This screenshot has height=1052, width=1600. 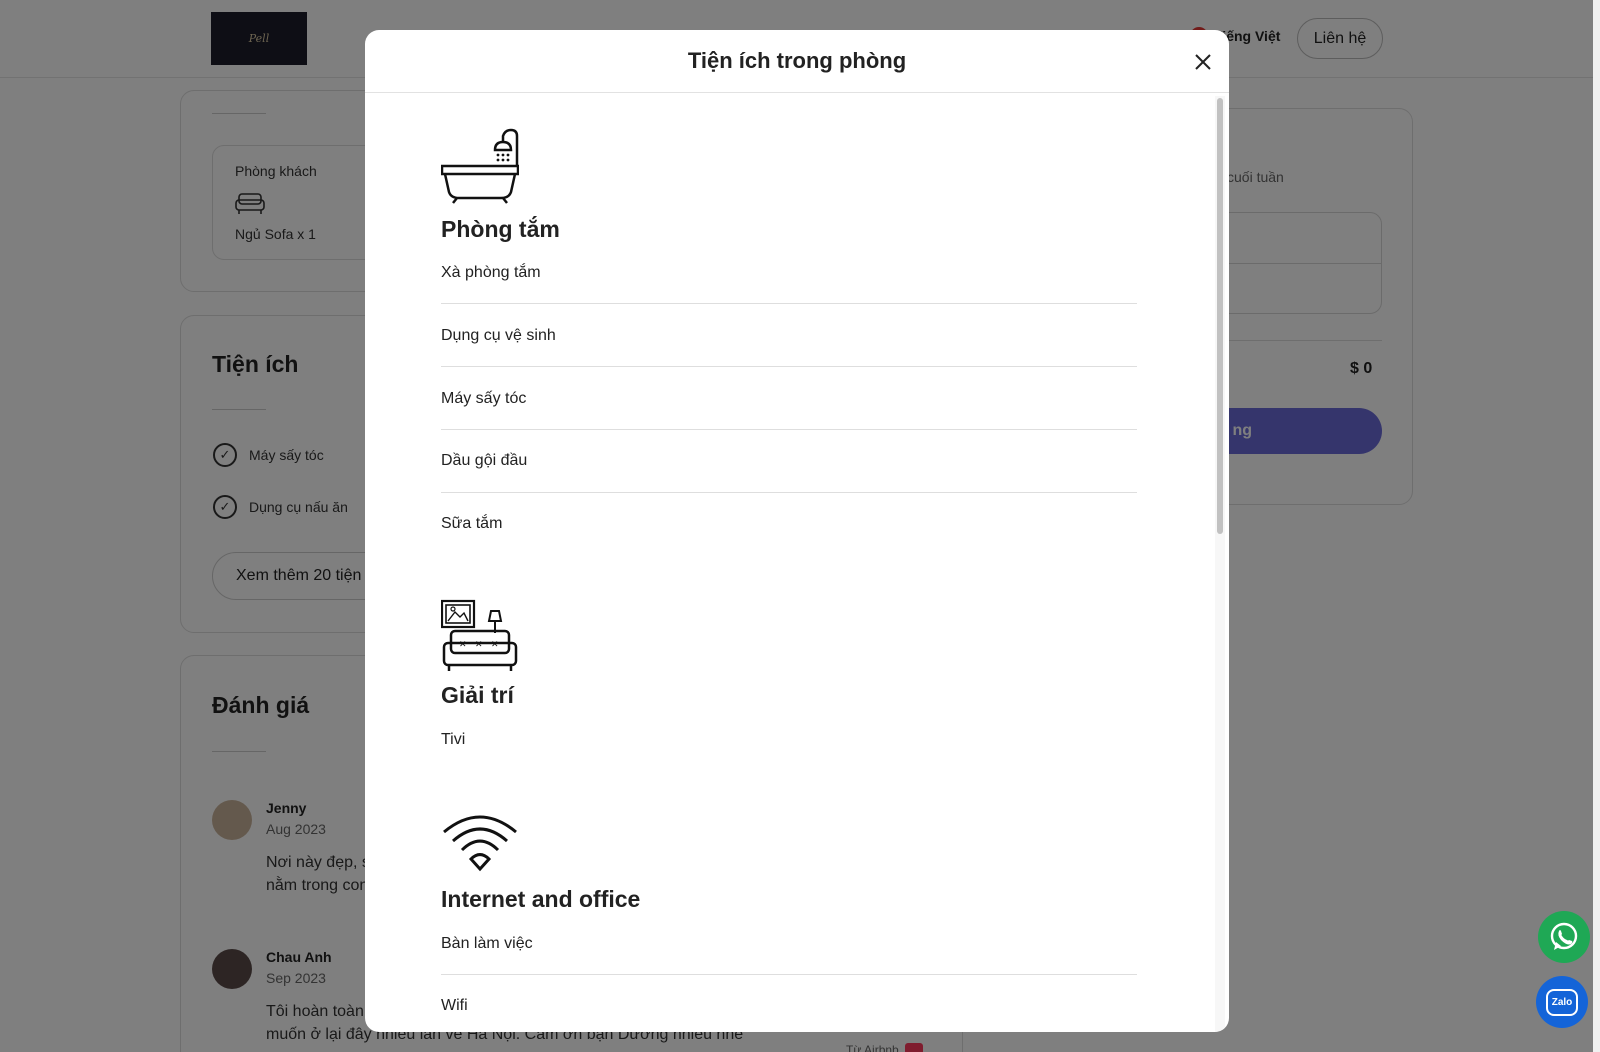 What do you see at coordinates (487, 943) in the screenshot?
I see `amenity-list-item: Bàn làm việc` at bounding box center [487, 943].